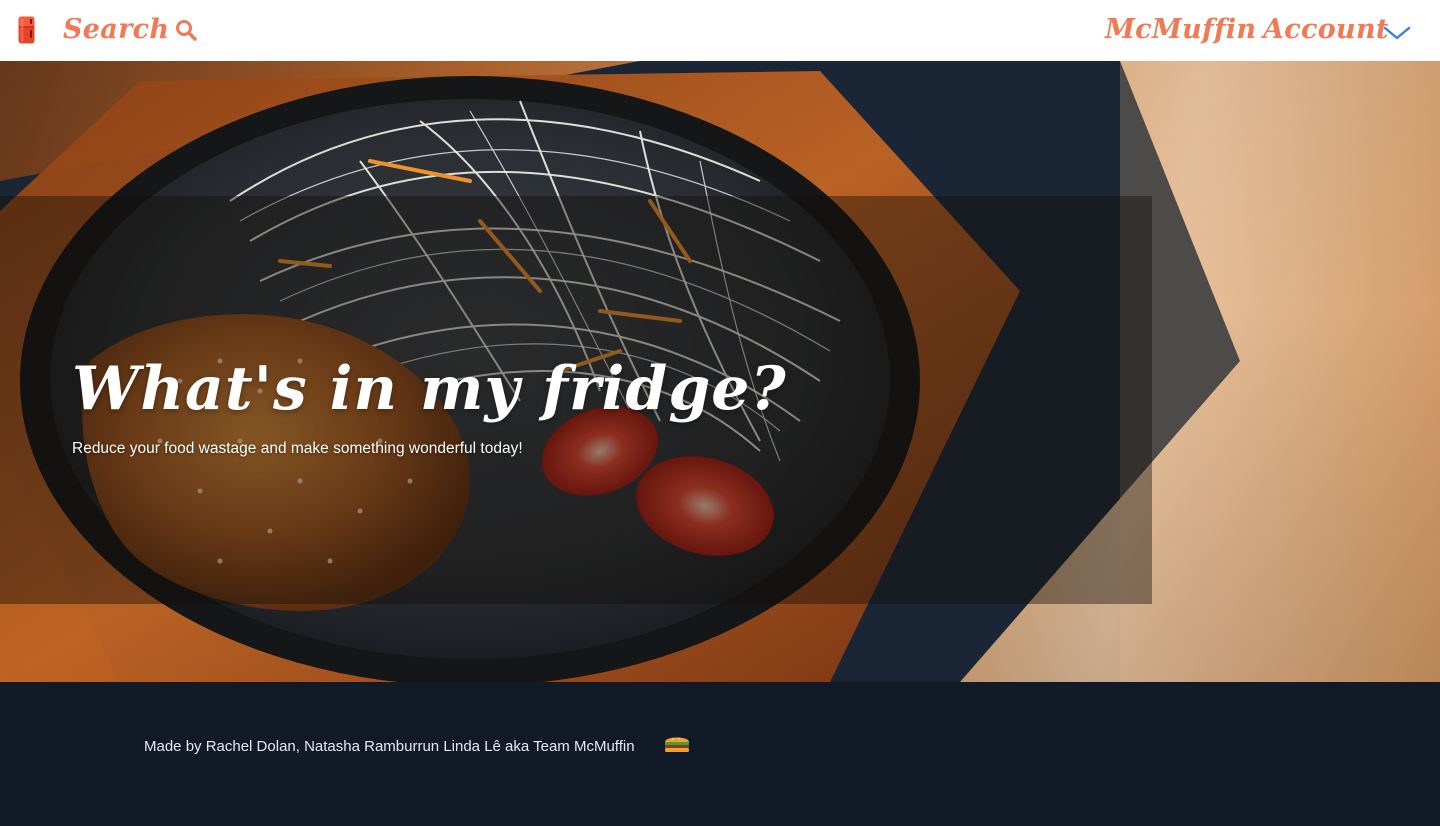 The width and height of the screenshot is (1440, 826). I want to click on fridge-icon, so click(26, 30).